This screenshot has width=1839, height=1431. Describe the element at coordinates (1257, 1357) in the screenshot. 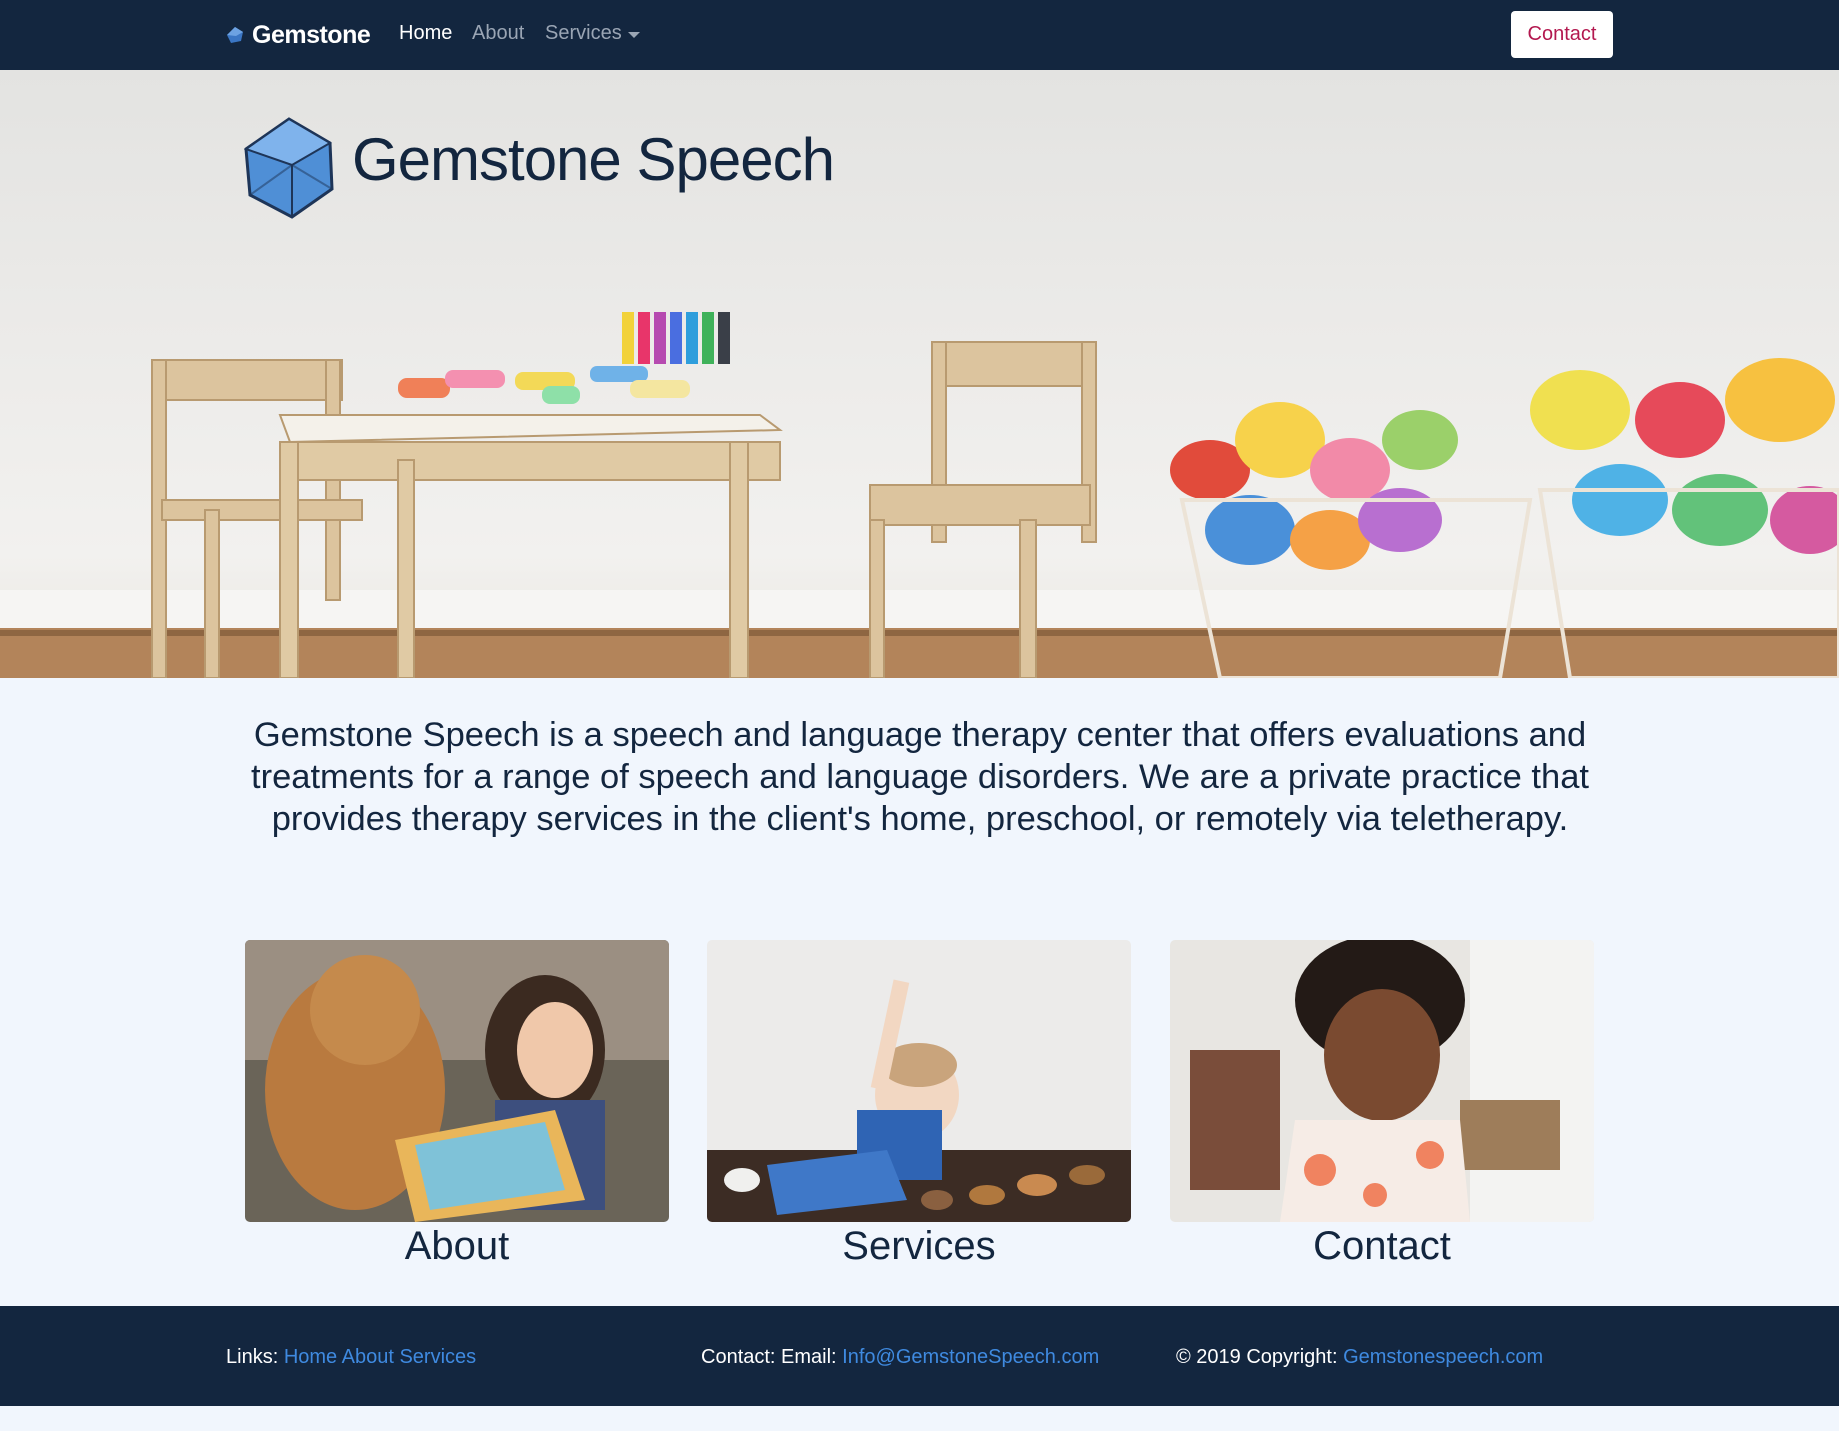

I see `footer-copyright-label: © 2019 Copyright:` at that location.